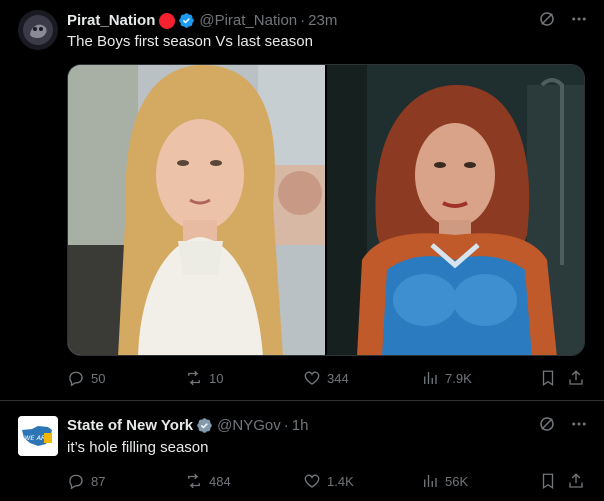  Describe the element at coordinates (338, 378) in the screenshot. I see `like-count: 344` at that location.